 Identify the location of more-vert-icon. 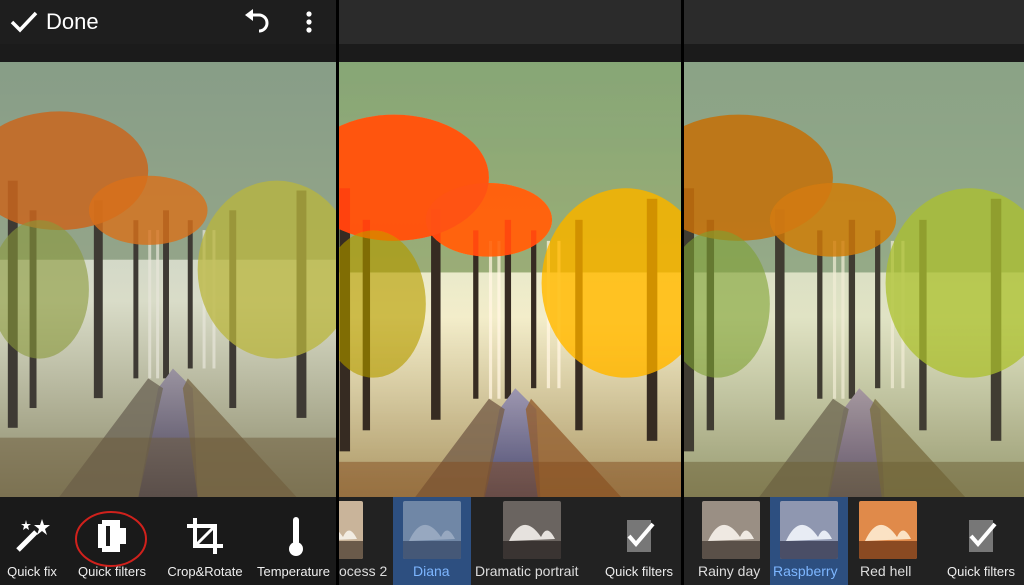
(309, 22).